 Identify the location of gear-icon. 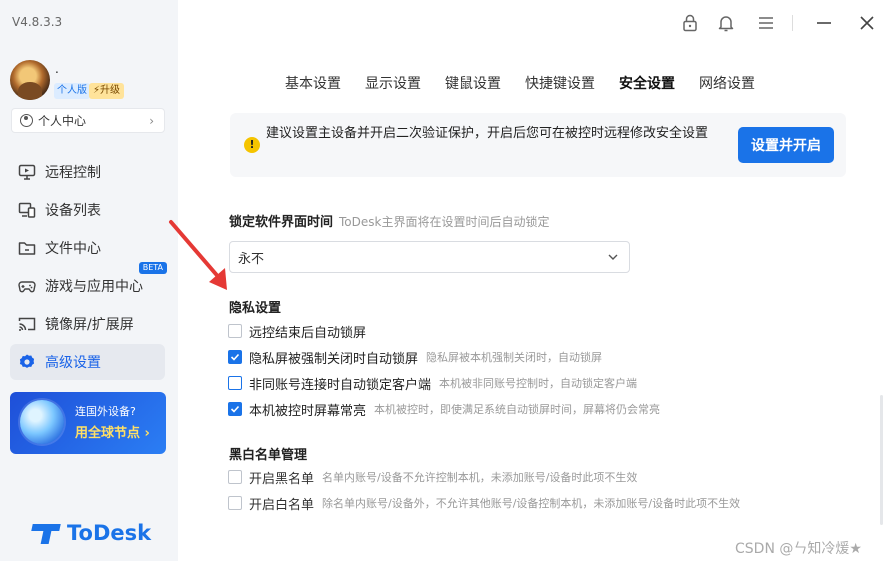
(27, 362).